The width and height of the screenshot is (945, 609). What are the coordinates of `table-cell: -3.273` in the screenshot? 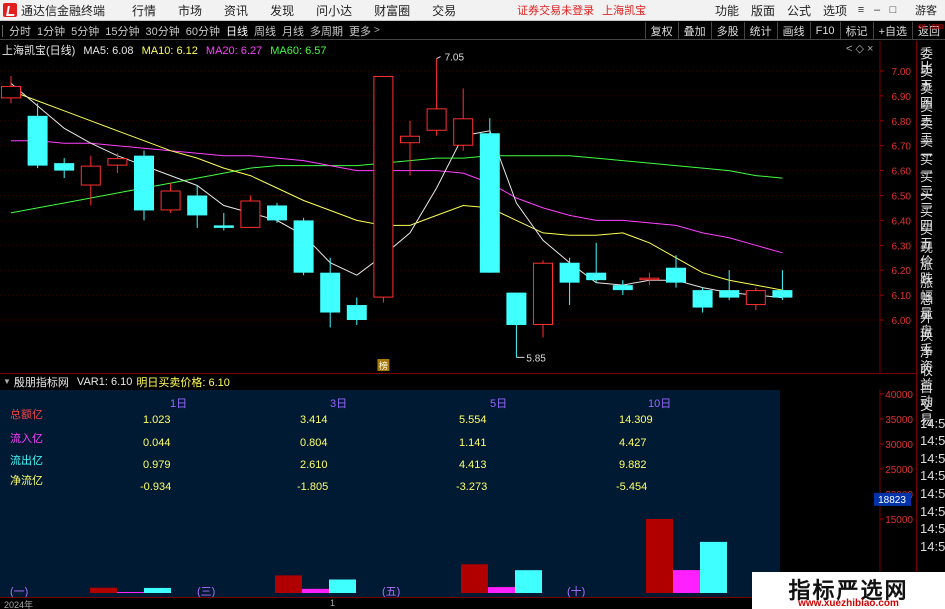 It's located at (472, 487).